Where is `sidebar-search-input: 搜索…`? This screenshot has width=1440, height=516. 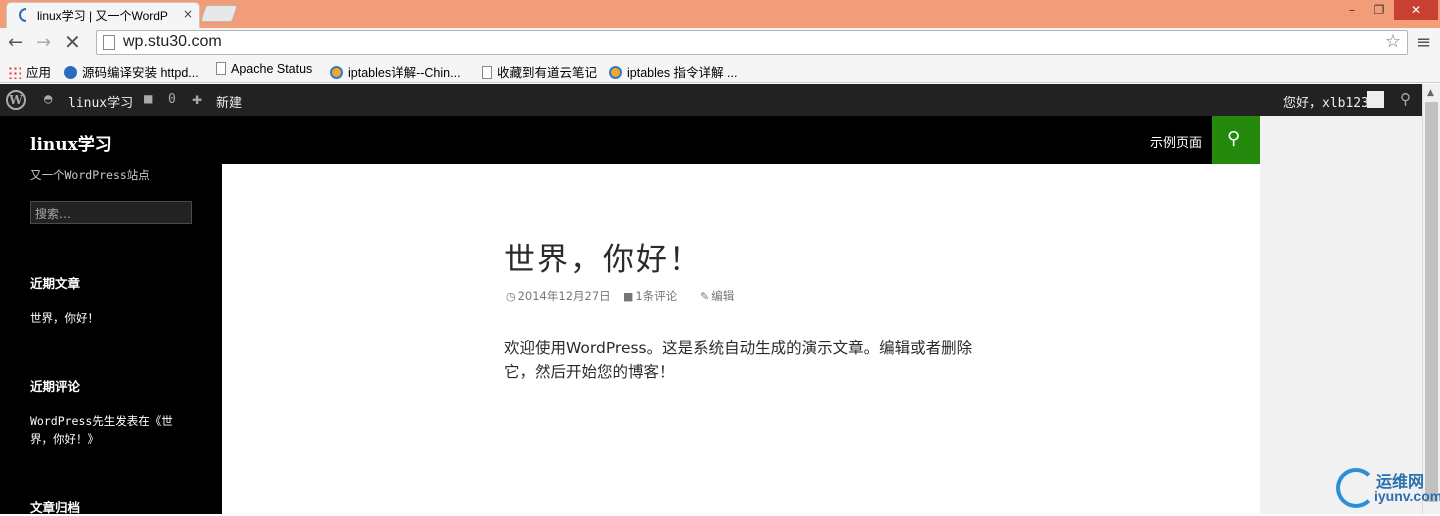
sidebar-search-input: 搜索… is located at coordinates (111, 212).